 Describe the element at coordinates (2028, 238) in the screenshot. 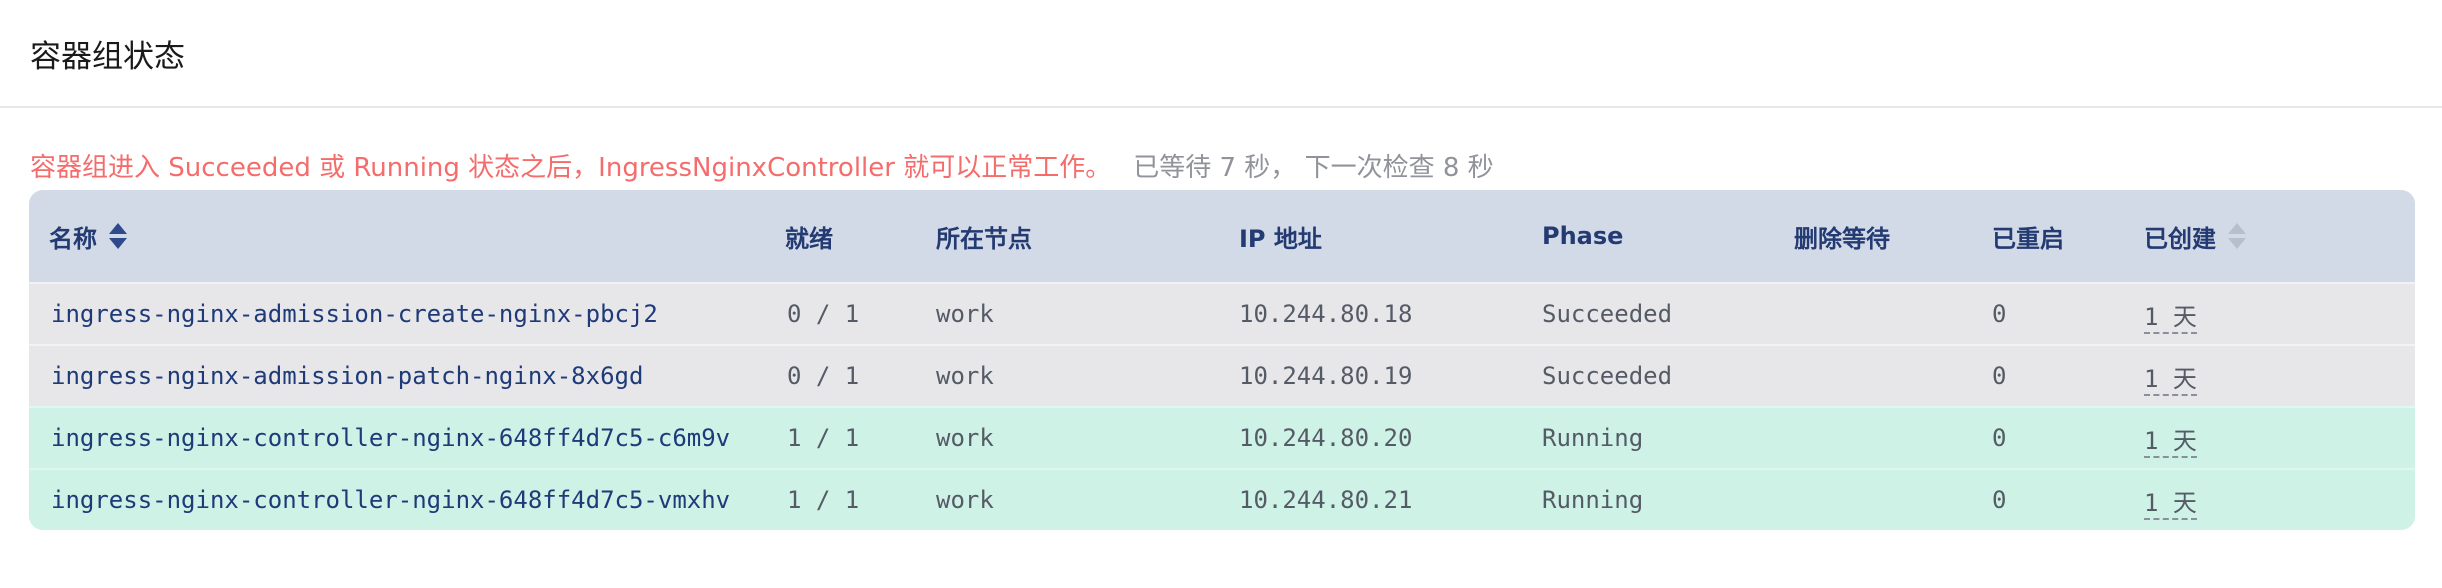

I see `column-label-restarts: 已重启` at that location.